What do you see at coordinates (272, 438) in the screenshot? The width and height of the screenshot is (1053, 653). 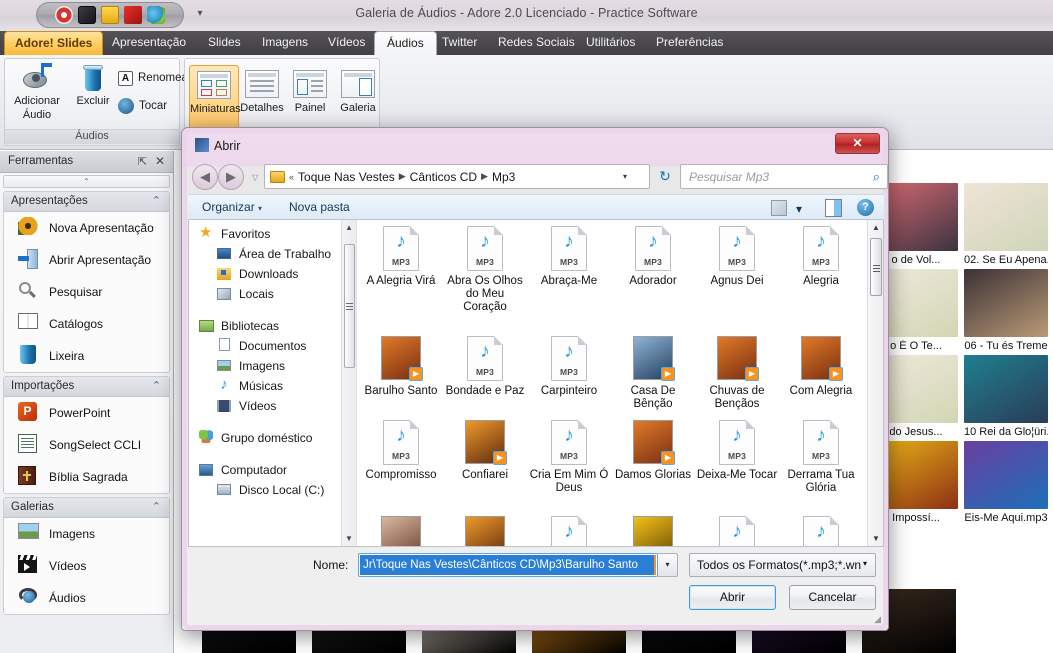 I see `nav-item-grupo-dom-stico: Grupo doméstico` at bounding box center [272, 438].